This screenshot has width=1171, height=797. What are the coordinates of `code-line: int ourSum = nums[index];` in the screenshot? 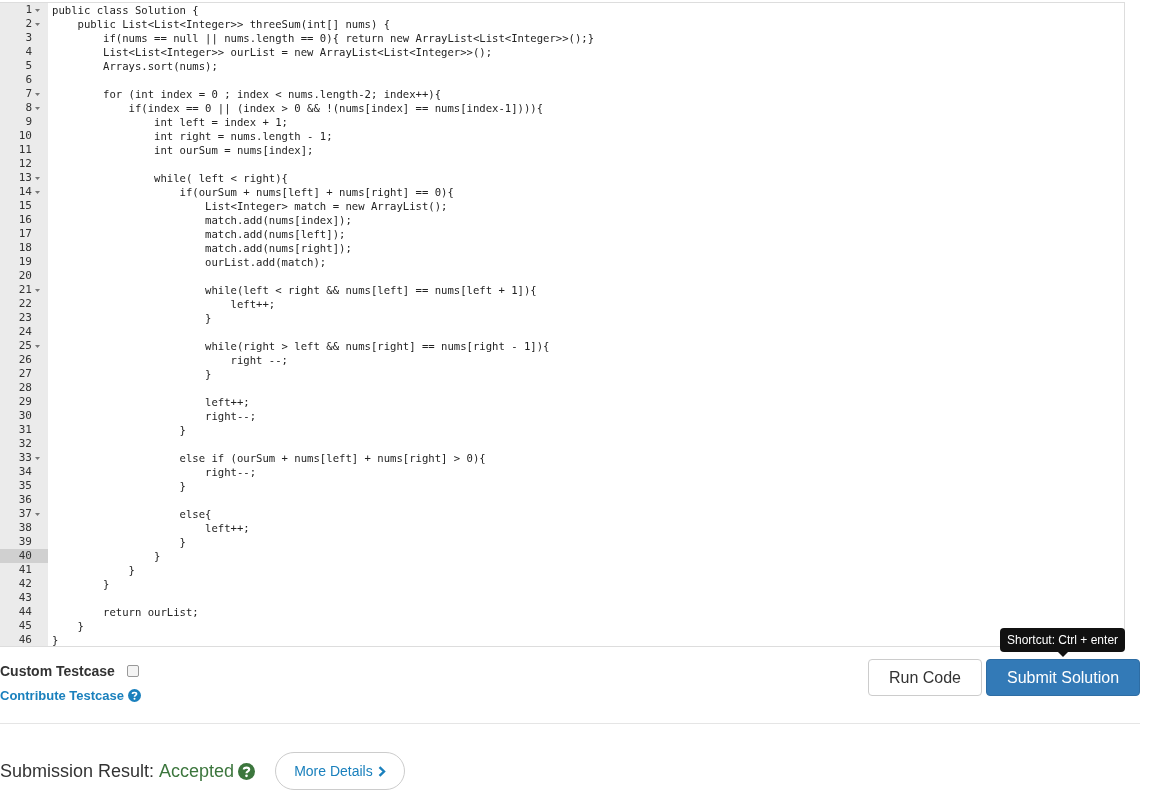 It's located at (233, 150).